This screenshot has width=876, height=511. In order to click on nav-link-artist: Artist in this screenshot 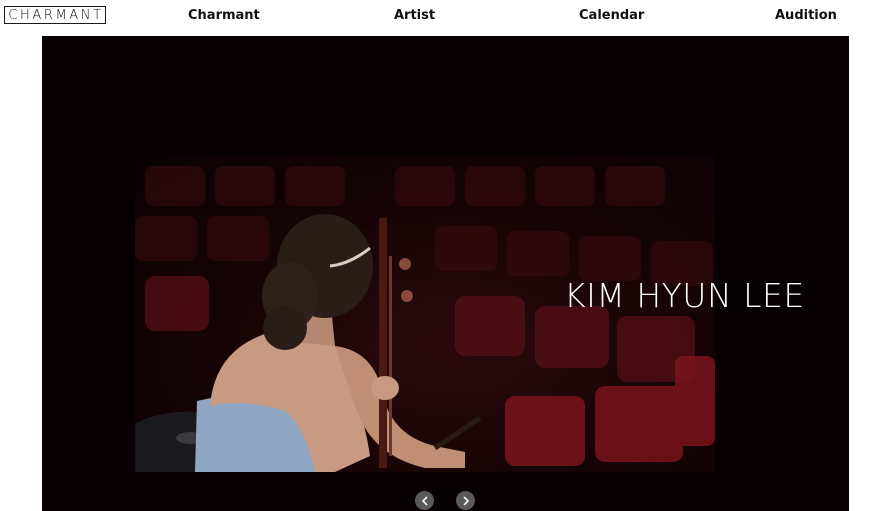, I will do `click(414, 15)`.